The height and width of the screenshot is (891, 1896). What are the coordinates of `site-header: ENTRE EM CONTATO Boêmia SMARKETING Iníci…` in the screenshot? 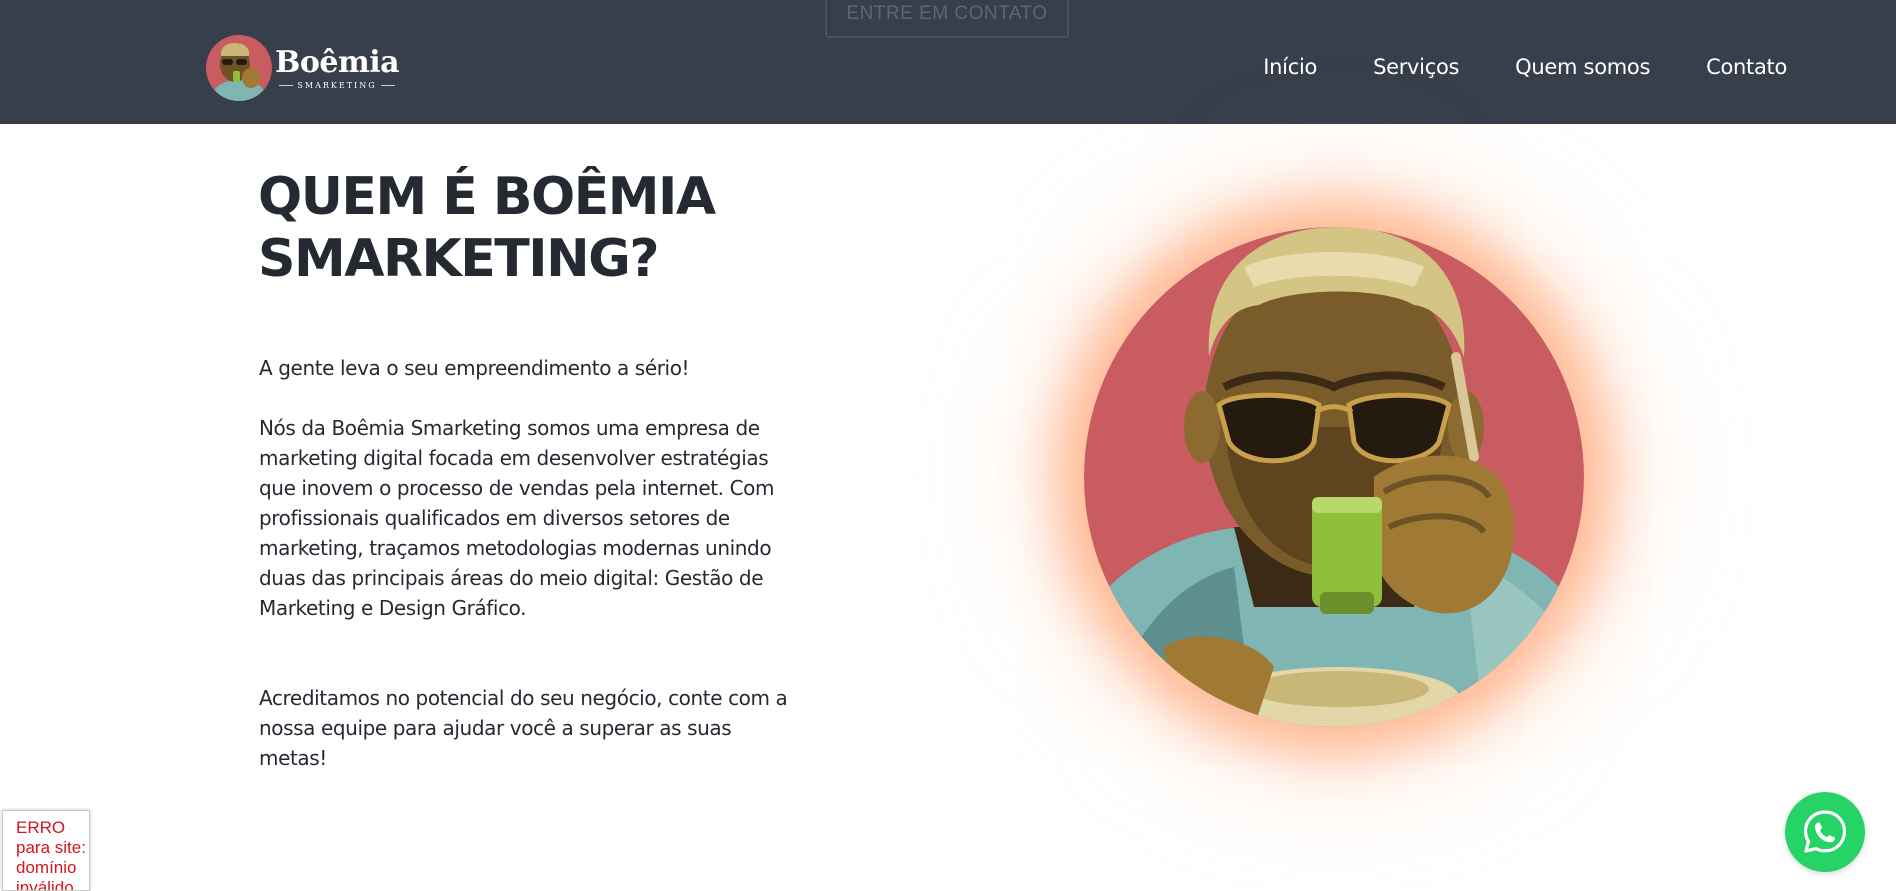 It's located at (948, 62).